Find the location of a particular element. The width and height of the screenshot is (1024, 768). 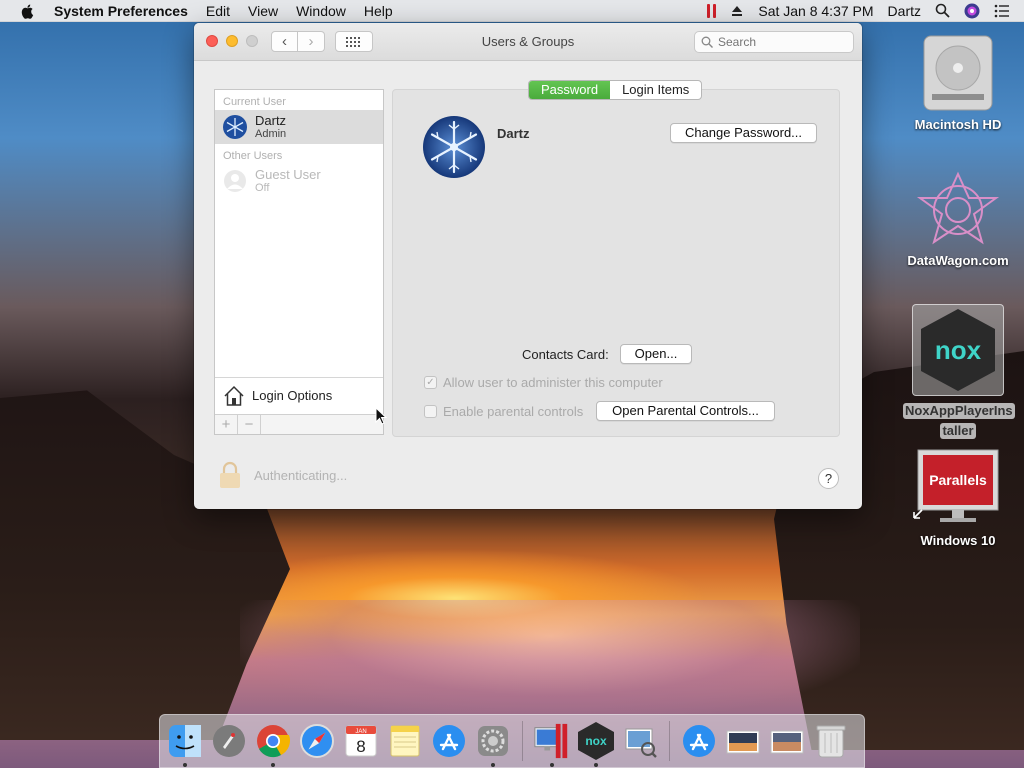

dock-item-photo is located at coordinates (743, 741).